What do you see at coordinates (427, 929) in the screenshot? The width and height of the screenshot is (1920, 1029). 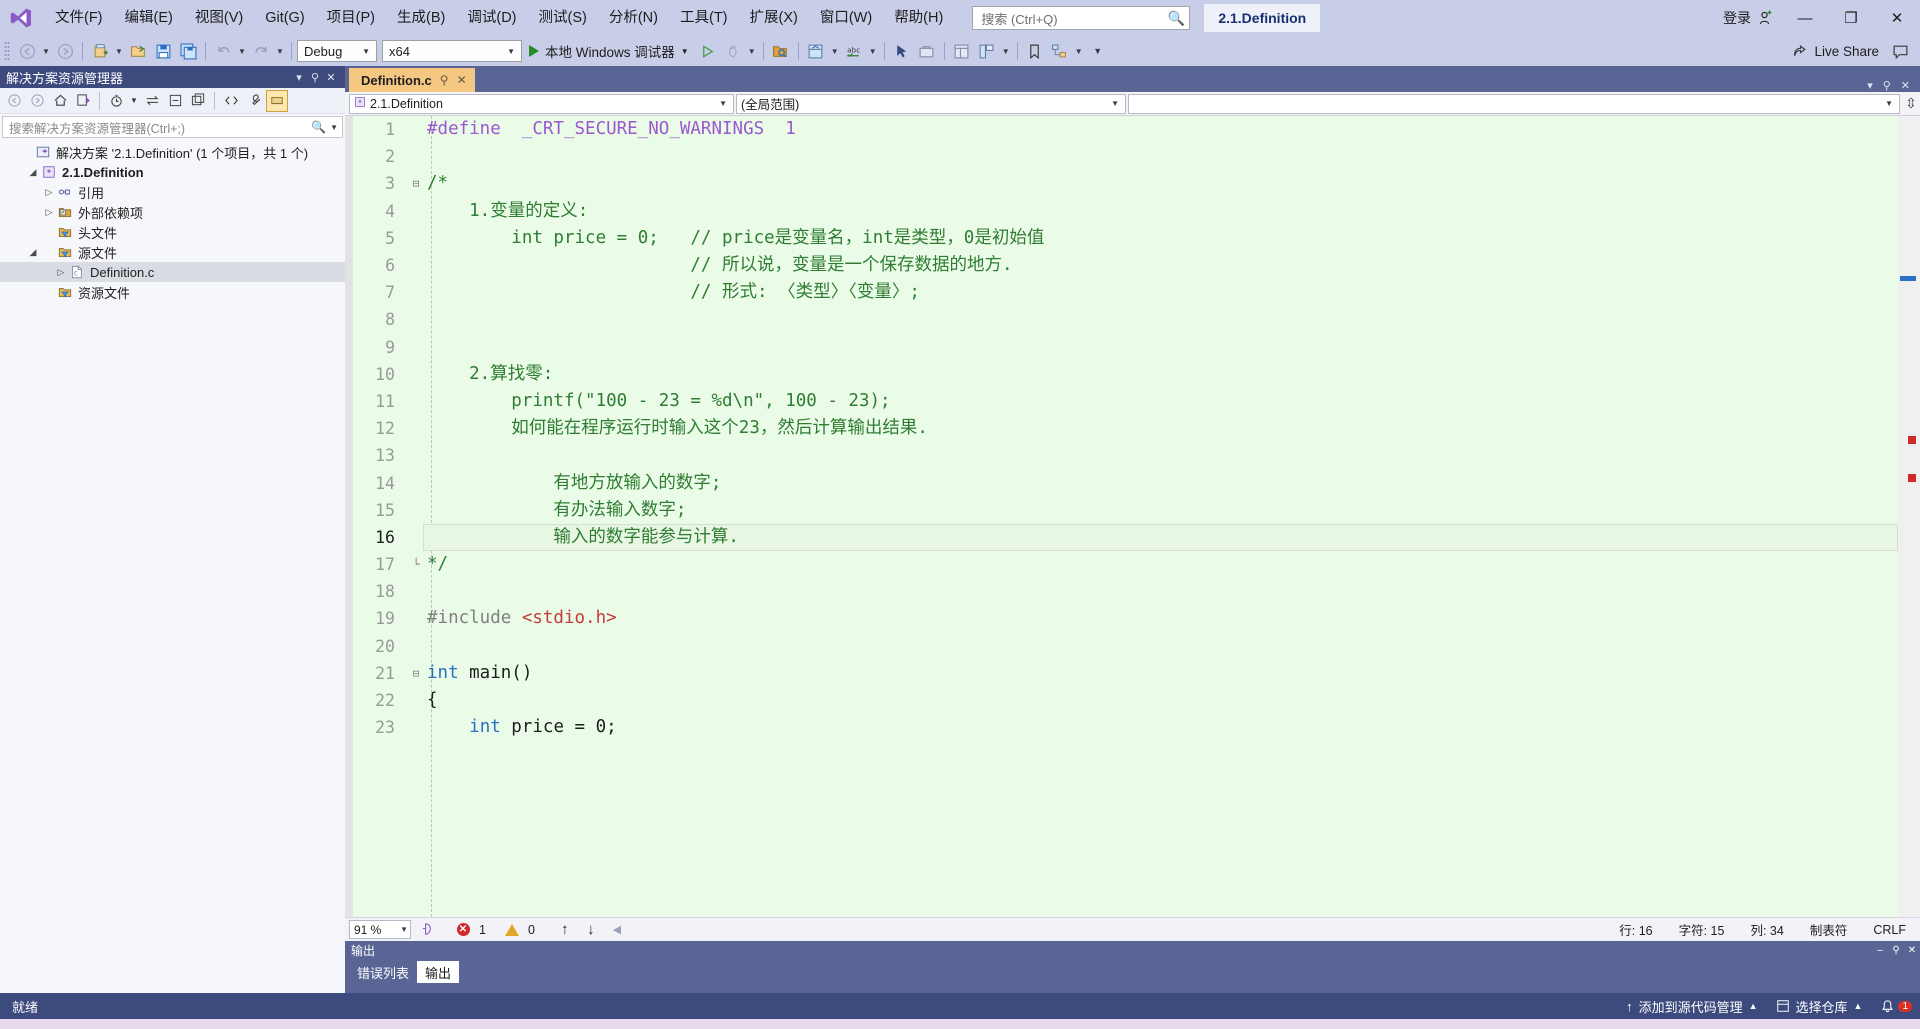 I see `intellisense-icon` at bounding box center [427, 929].